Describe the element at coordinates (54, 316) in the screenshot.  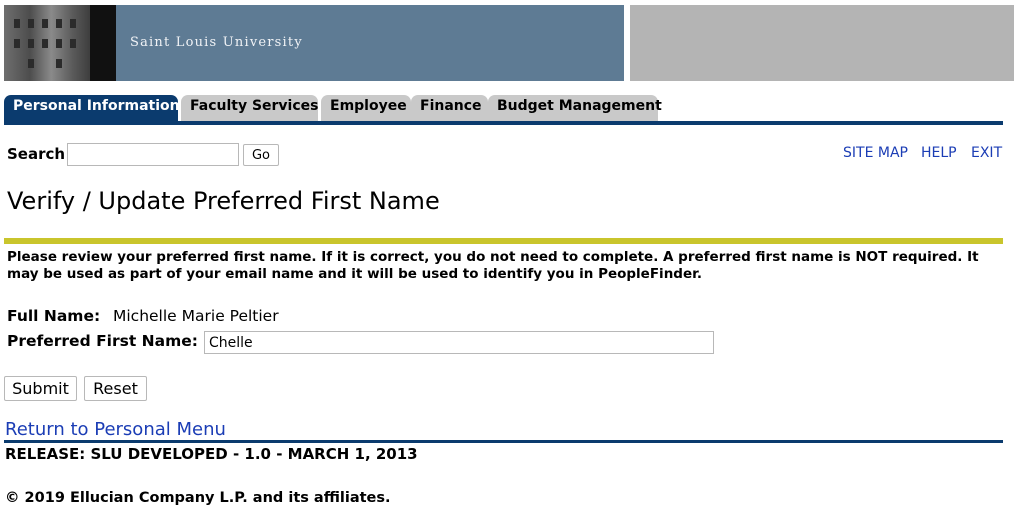
I see `full-name-label: Full Name:` at that location.